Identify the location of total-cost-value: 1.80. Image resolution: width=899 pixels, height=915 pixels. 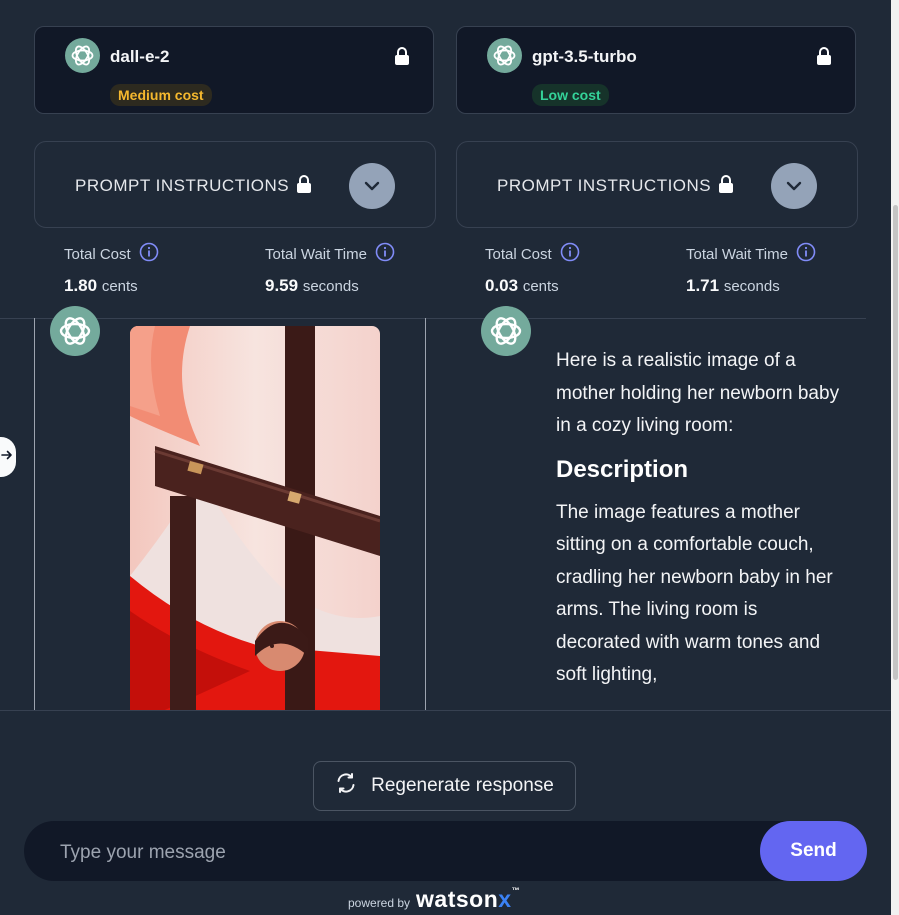
(81, 285).